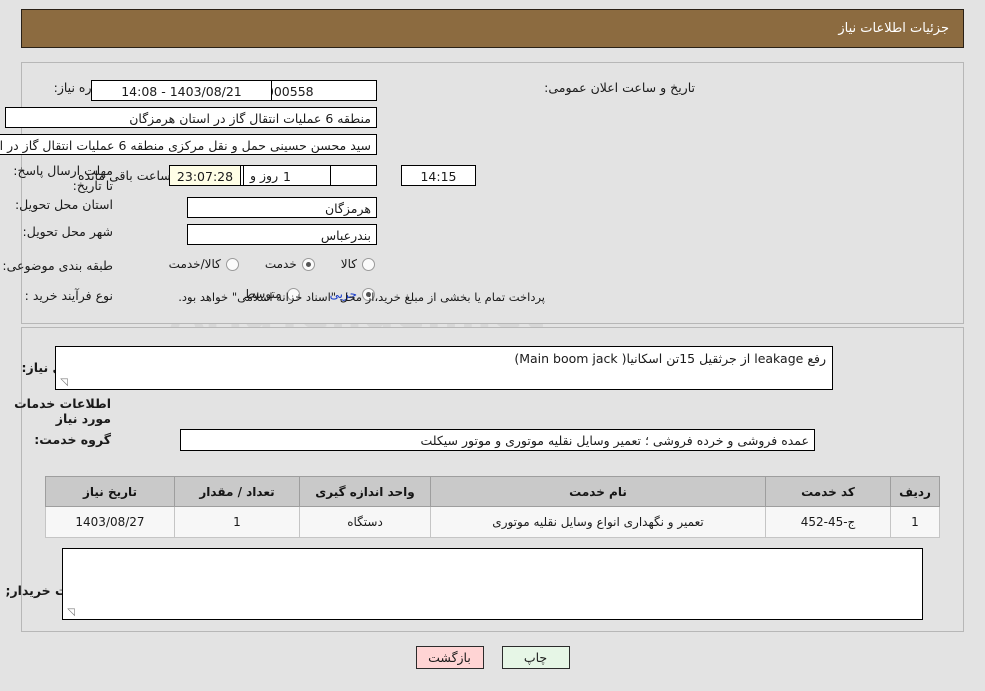 The width and height of the screenshot is (985, 691). Describe the element at coordinates (282, 234) in the screenshot. I see `delivery-city-value: بندرعباس` at that location.